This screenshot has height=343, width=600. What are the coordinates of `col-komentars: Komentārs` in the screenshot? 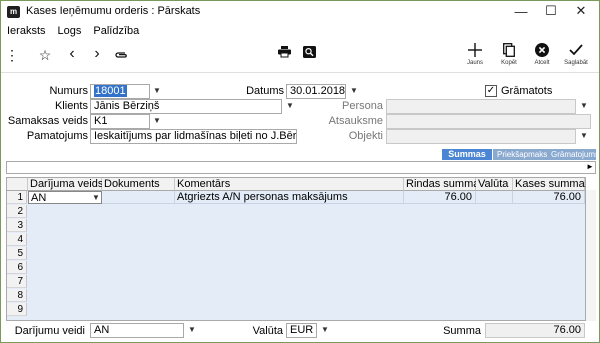 It's located at (289, 184).